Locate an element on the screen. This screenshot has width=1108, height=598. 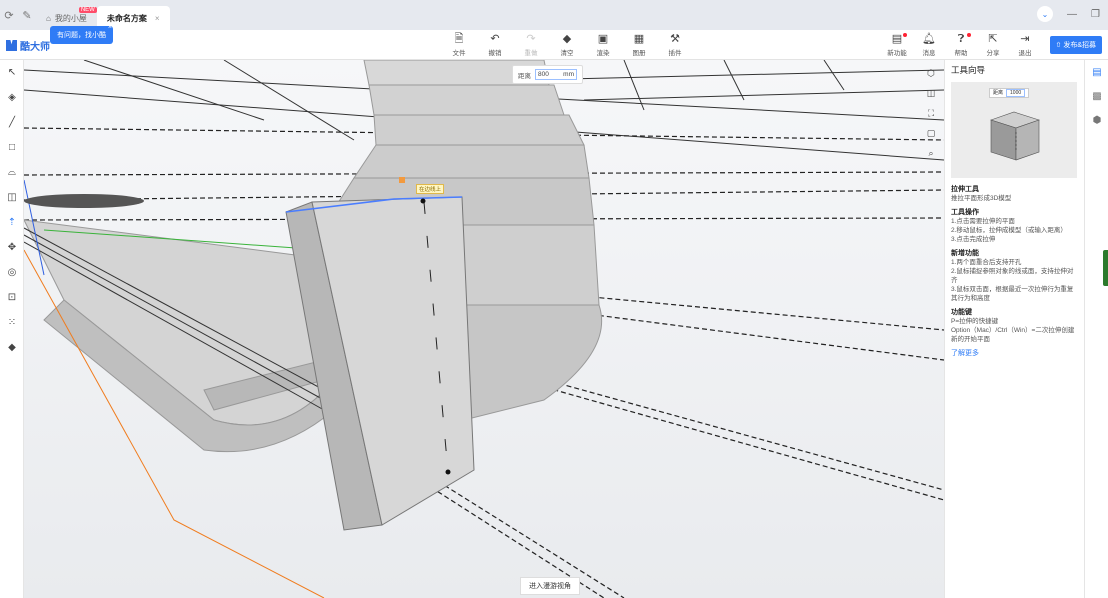
enter-tour-button: 进入漫游视角 is located at coordinates (550, 586).